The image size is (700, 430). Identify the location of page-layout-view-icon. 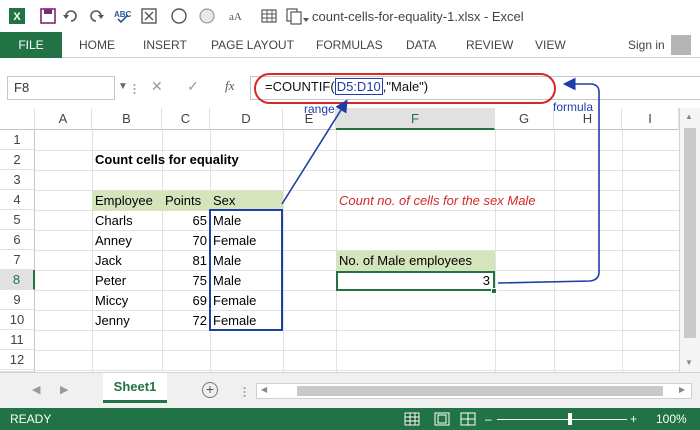
(442, 419).